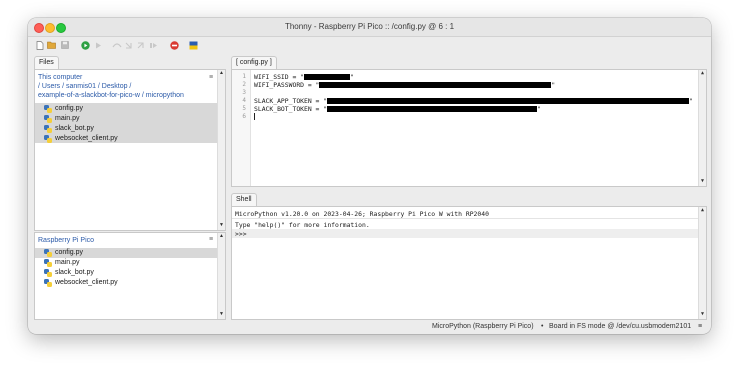  Describe the element at coordinates (465, 233) in the screenshot. I see `shell-input-row` at that location.